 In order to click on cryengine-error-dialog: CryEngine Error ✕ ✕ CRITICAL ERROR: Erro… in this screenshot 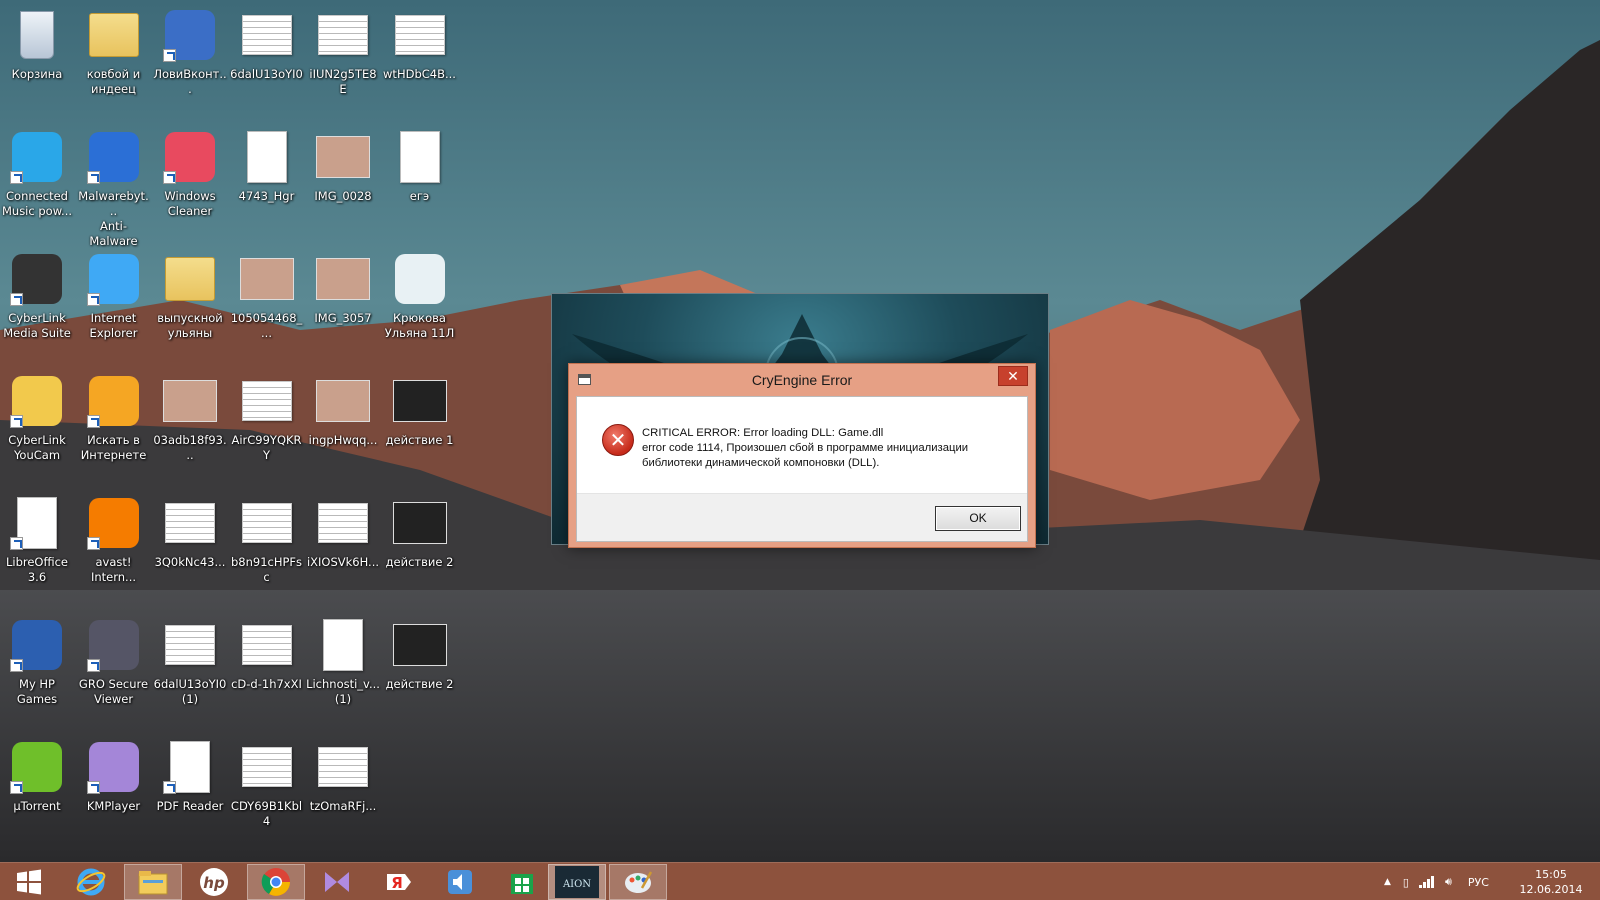, I will do `click(802, 455)`.